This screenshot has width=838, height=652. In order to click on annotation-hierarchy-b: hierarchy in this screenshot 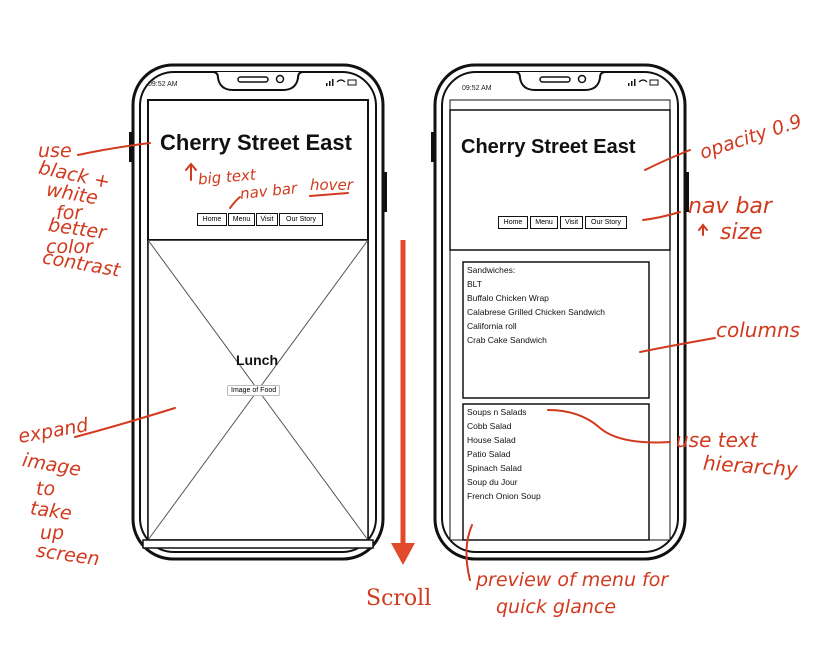, I will do `click(750, 466)`.